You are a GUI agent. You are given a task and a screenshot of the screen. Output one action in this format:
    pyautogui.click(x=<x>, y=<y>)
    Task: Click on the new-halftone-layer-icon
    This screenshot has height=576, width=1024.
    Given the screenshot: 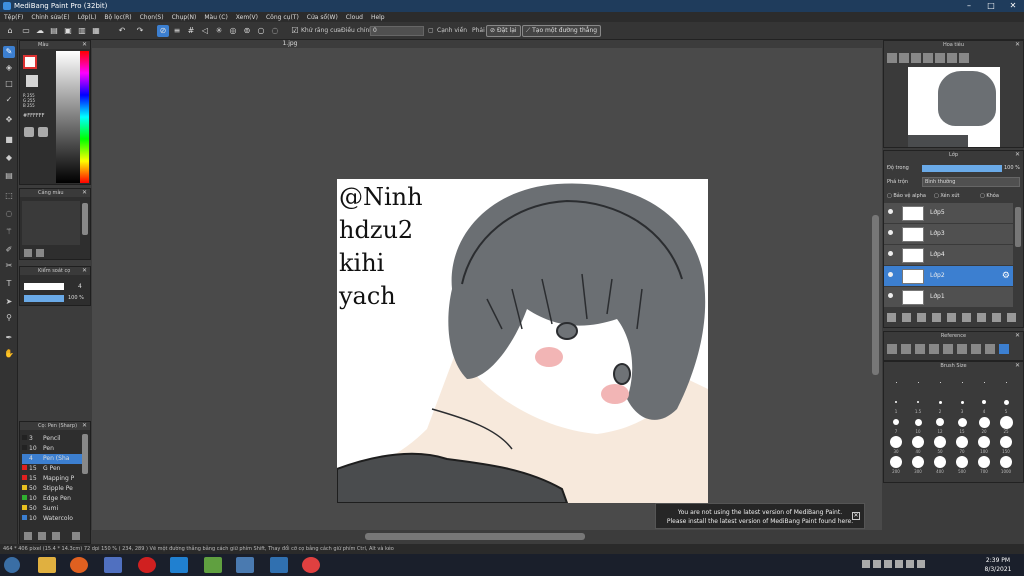 What is the action you would take?
    pyautogui.click(x=906, y=317)
    